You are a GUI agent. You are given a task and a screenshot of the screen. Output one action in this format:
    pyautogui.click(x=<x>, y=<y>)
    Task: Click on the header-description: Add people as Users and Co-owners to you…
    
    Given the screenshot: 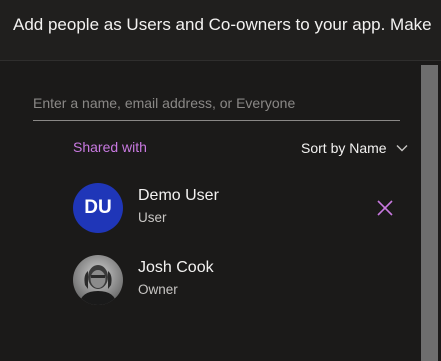 What is the action you would take?
    pyautogui.click(x=222, y=24)
    